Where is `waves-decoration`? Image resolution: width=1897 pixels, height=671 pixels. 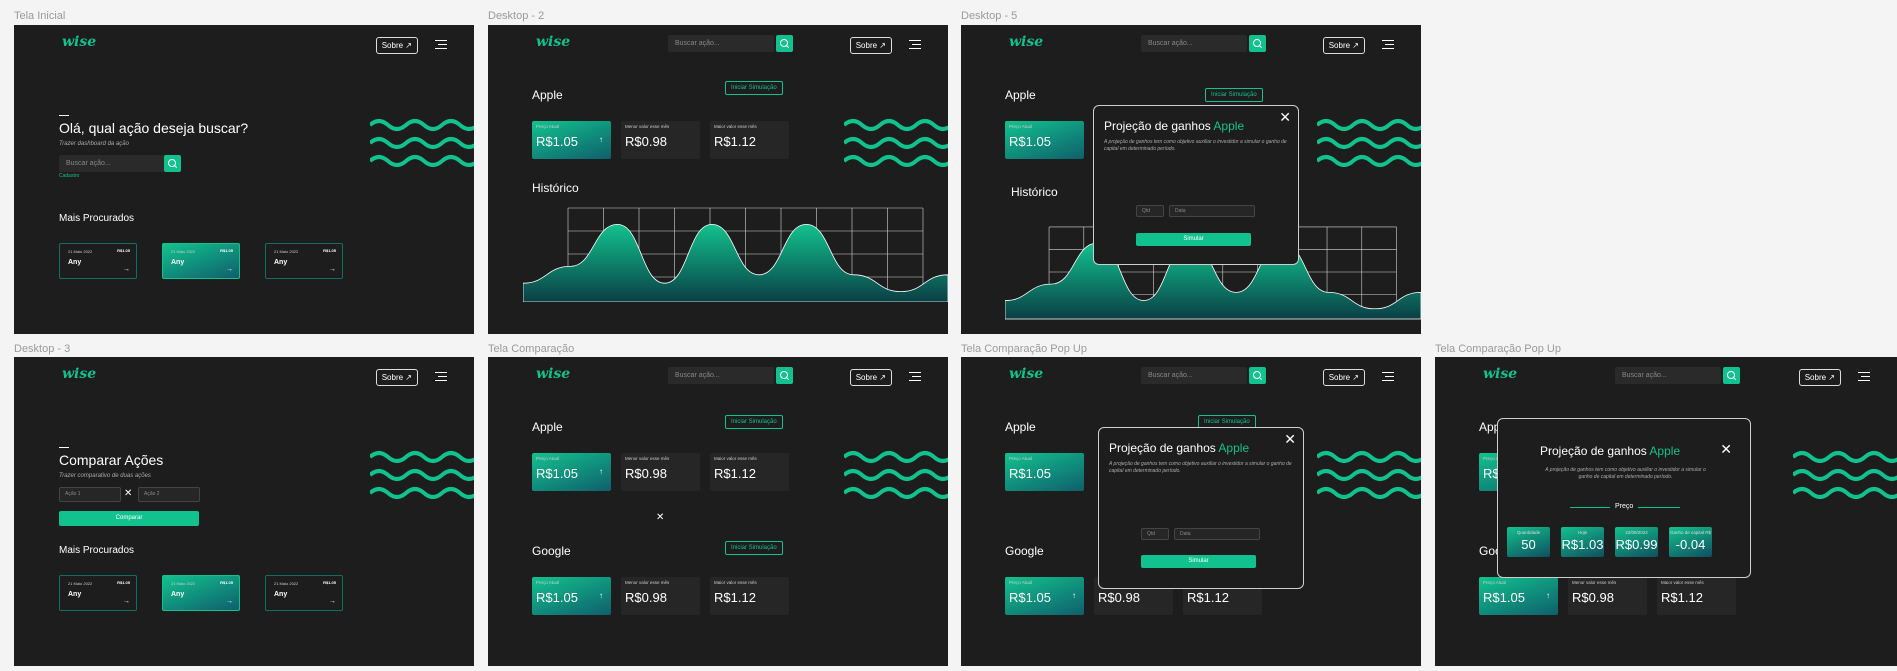
waves-decoration is located at coordinates (421, 474).